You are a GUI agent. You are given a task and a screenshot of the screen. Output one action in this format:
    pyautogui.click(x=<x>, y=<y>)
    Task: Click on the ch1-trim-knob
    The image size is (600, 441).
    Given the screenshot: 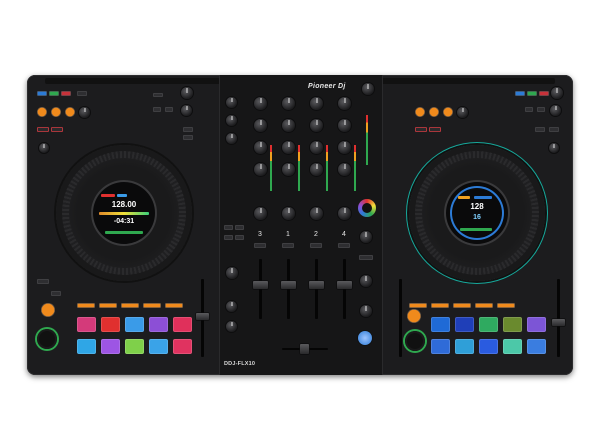 What is the action you would take?
    pyautogui.click(x=288, y=103)
    